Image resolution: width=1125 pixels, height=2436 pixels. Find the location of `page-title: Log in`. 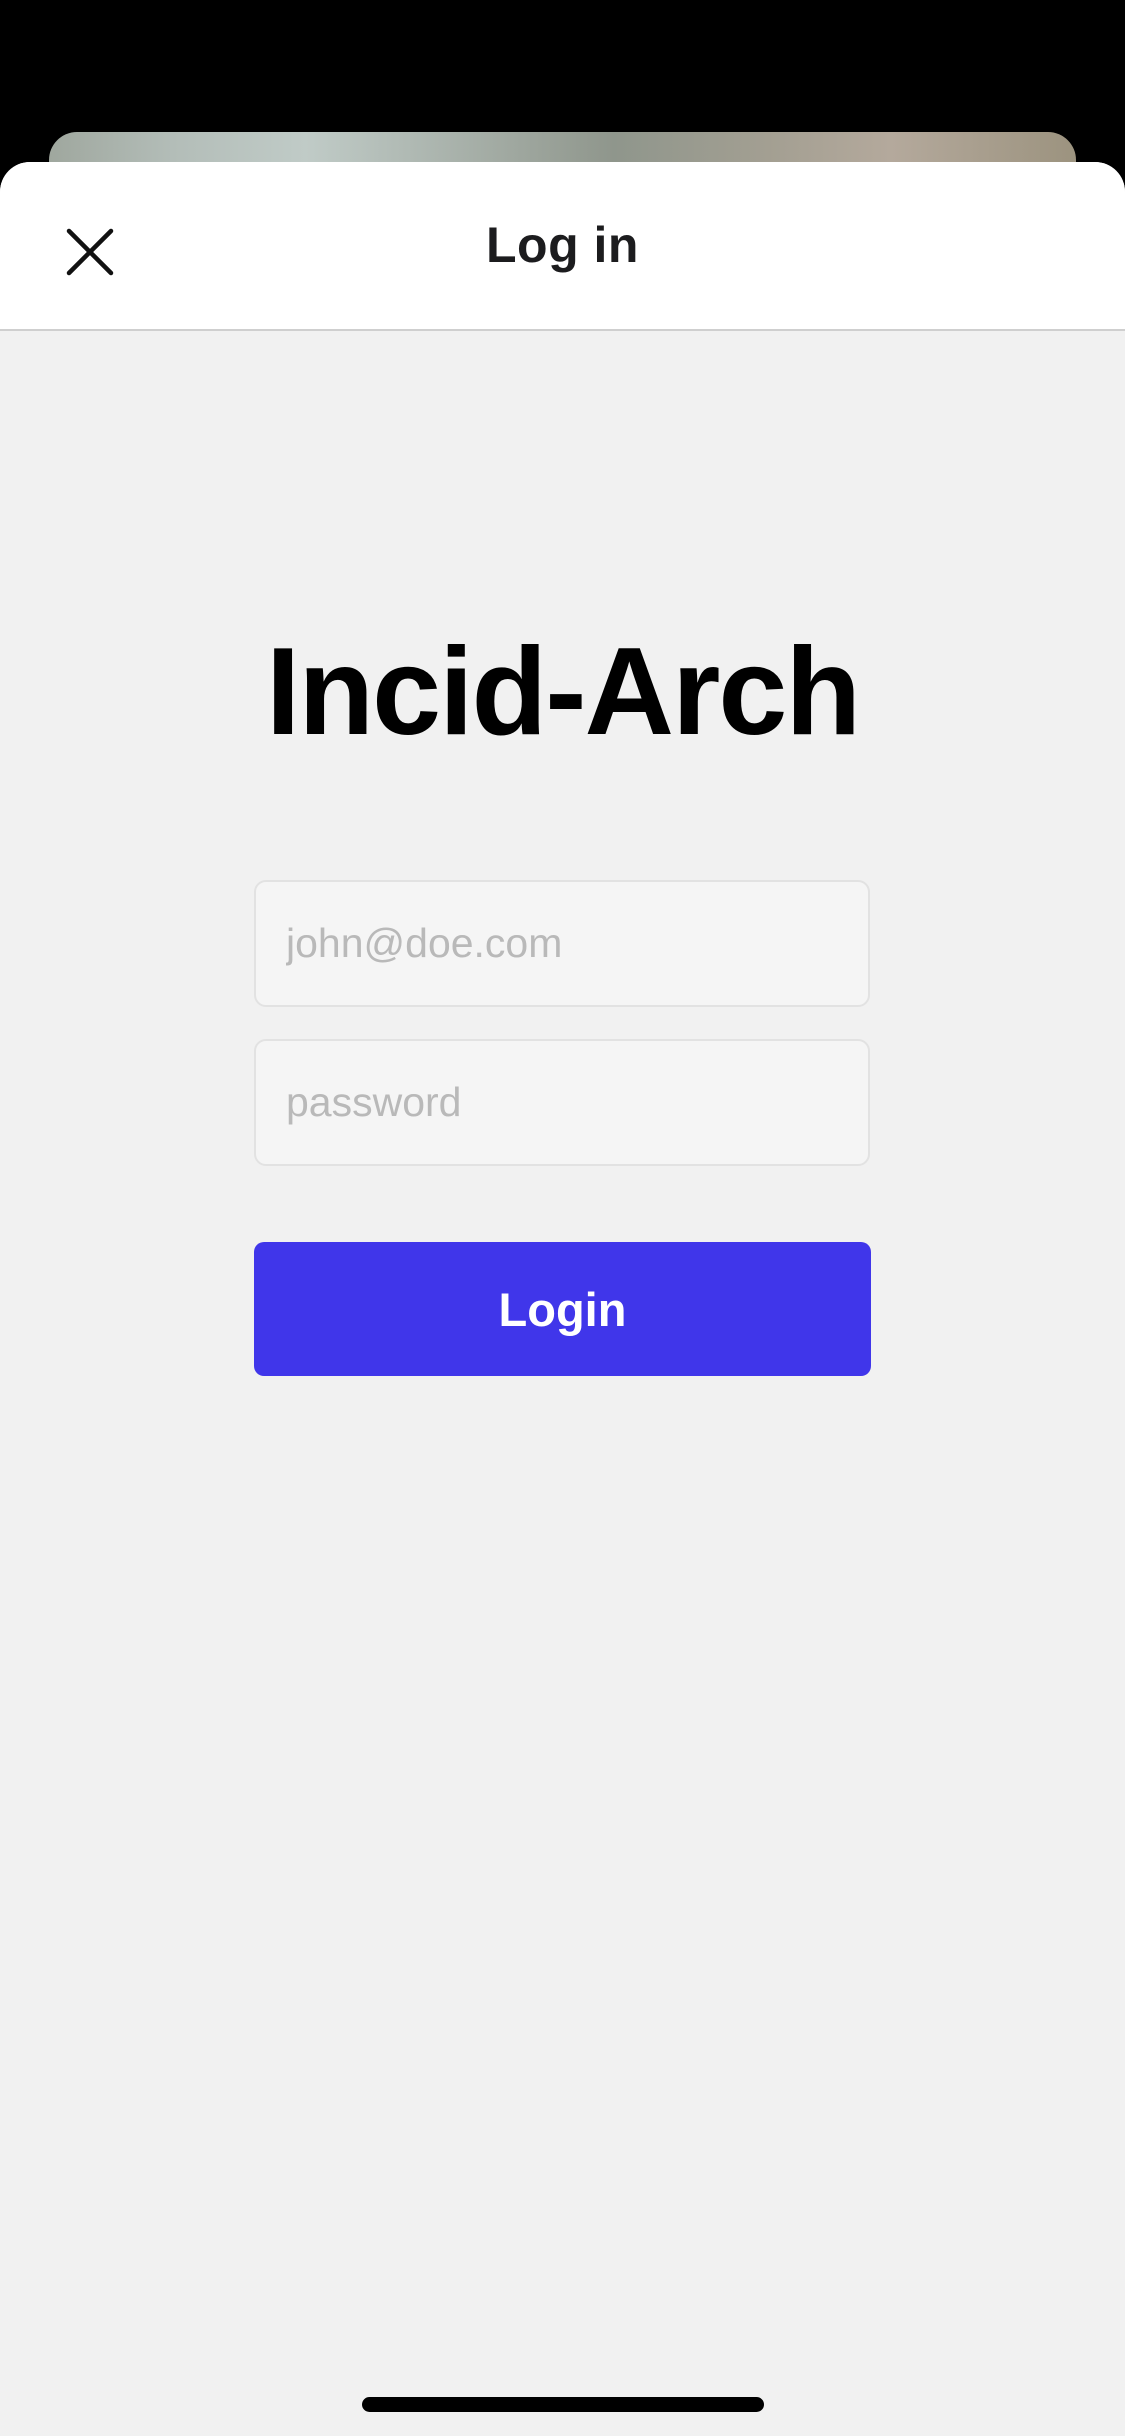

page-title: Log in is located at coordinates (562, 245).